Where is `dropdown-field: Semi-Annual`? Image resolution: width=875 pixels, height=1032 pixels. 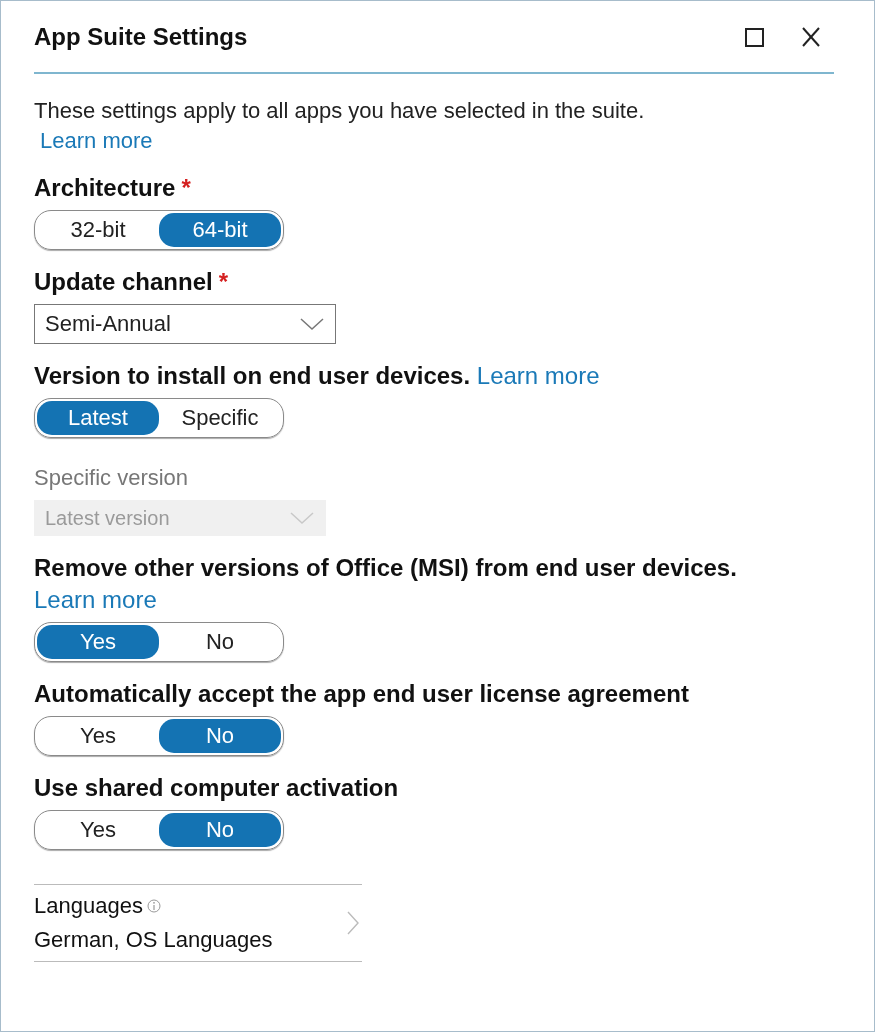
dropdown-field: Semi-Annual is located at coordinates (185, 324).